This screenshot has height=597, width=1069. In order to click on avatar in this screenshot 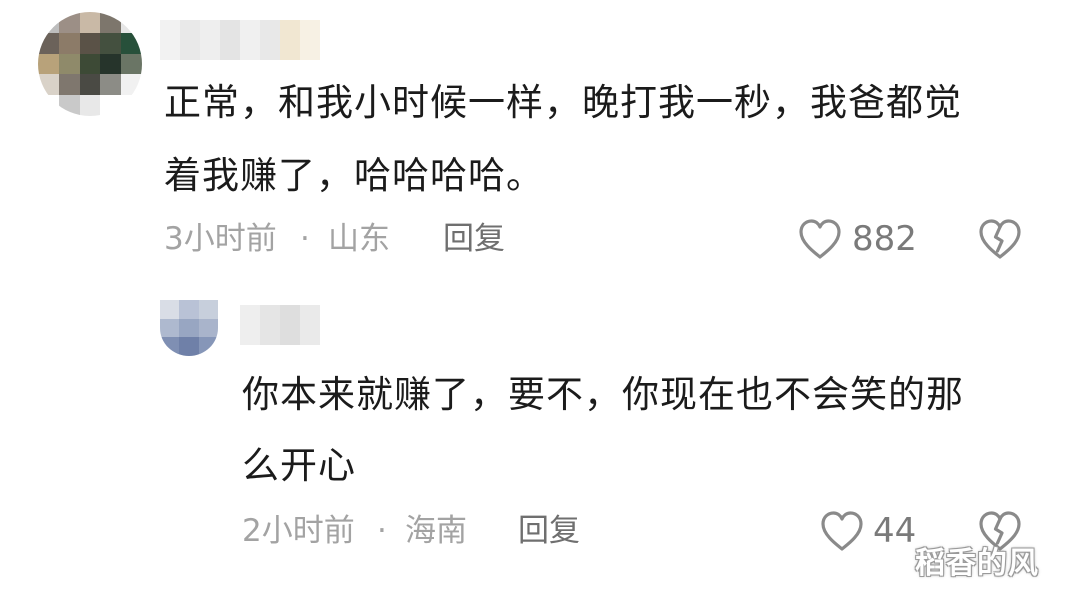, I will do `click(90, 64)`.